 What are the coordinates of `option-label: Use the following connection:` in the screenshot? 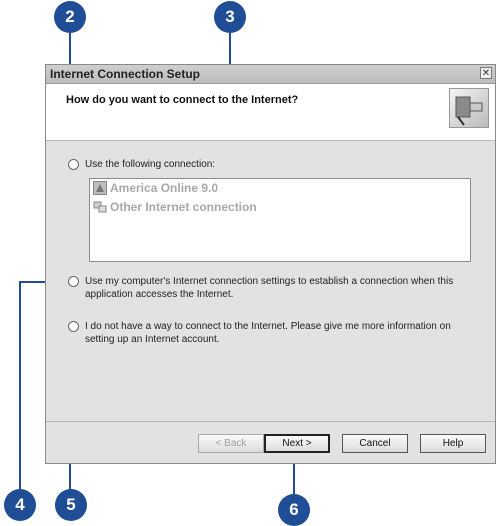 It's located at (150, 164).